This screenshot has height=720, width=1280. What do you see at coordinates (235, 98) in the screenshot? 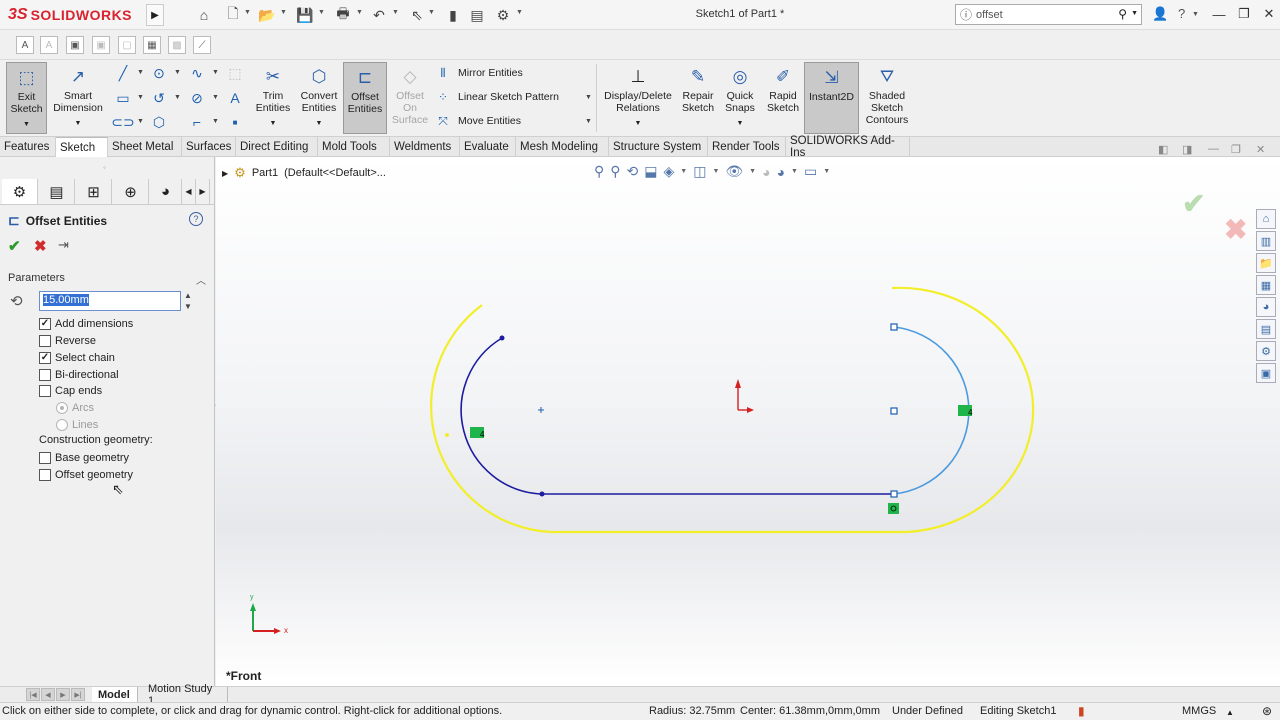
I see `text-icon: A` at bounding box center [235, 98].